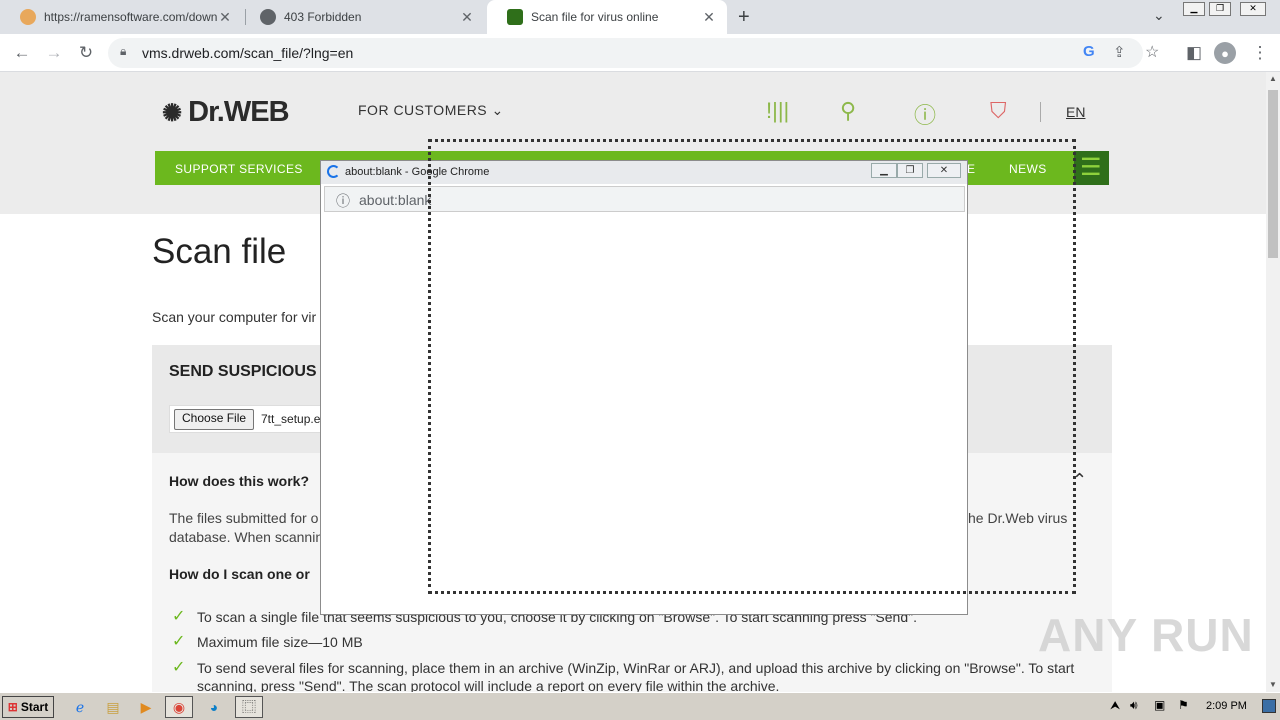 Image resolution: width=1280 pixels, height=720 pixels. Describe the element at coordinates (333, 171) in the screenshot. I see `loading-spinner-icon` at that location.